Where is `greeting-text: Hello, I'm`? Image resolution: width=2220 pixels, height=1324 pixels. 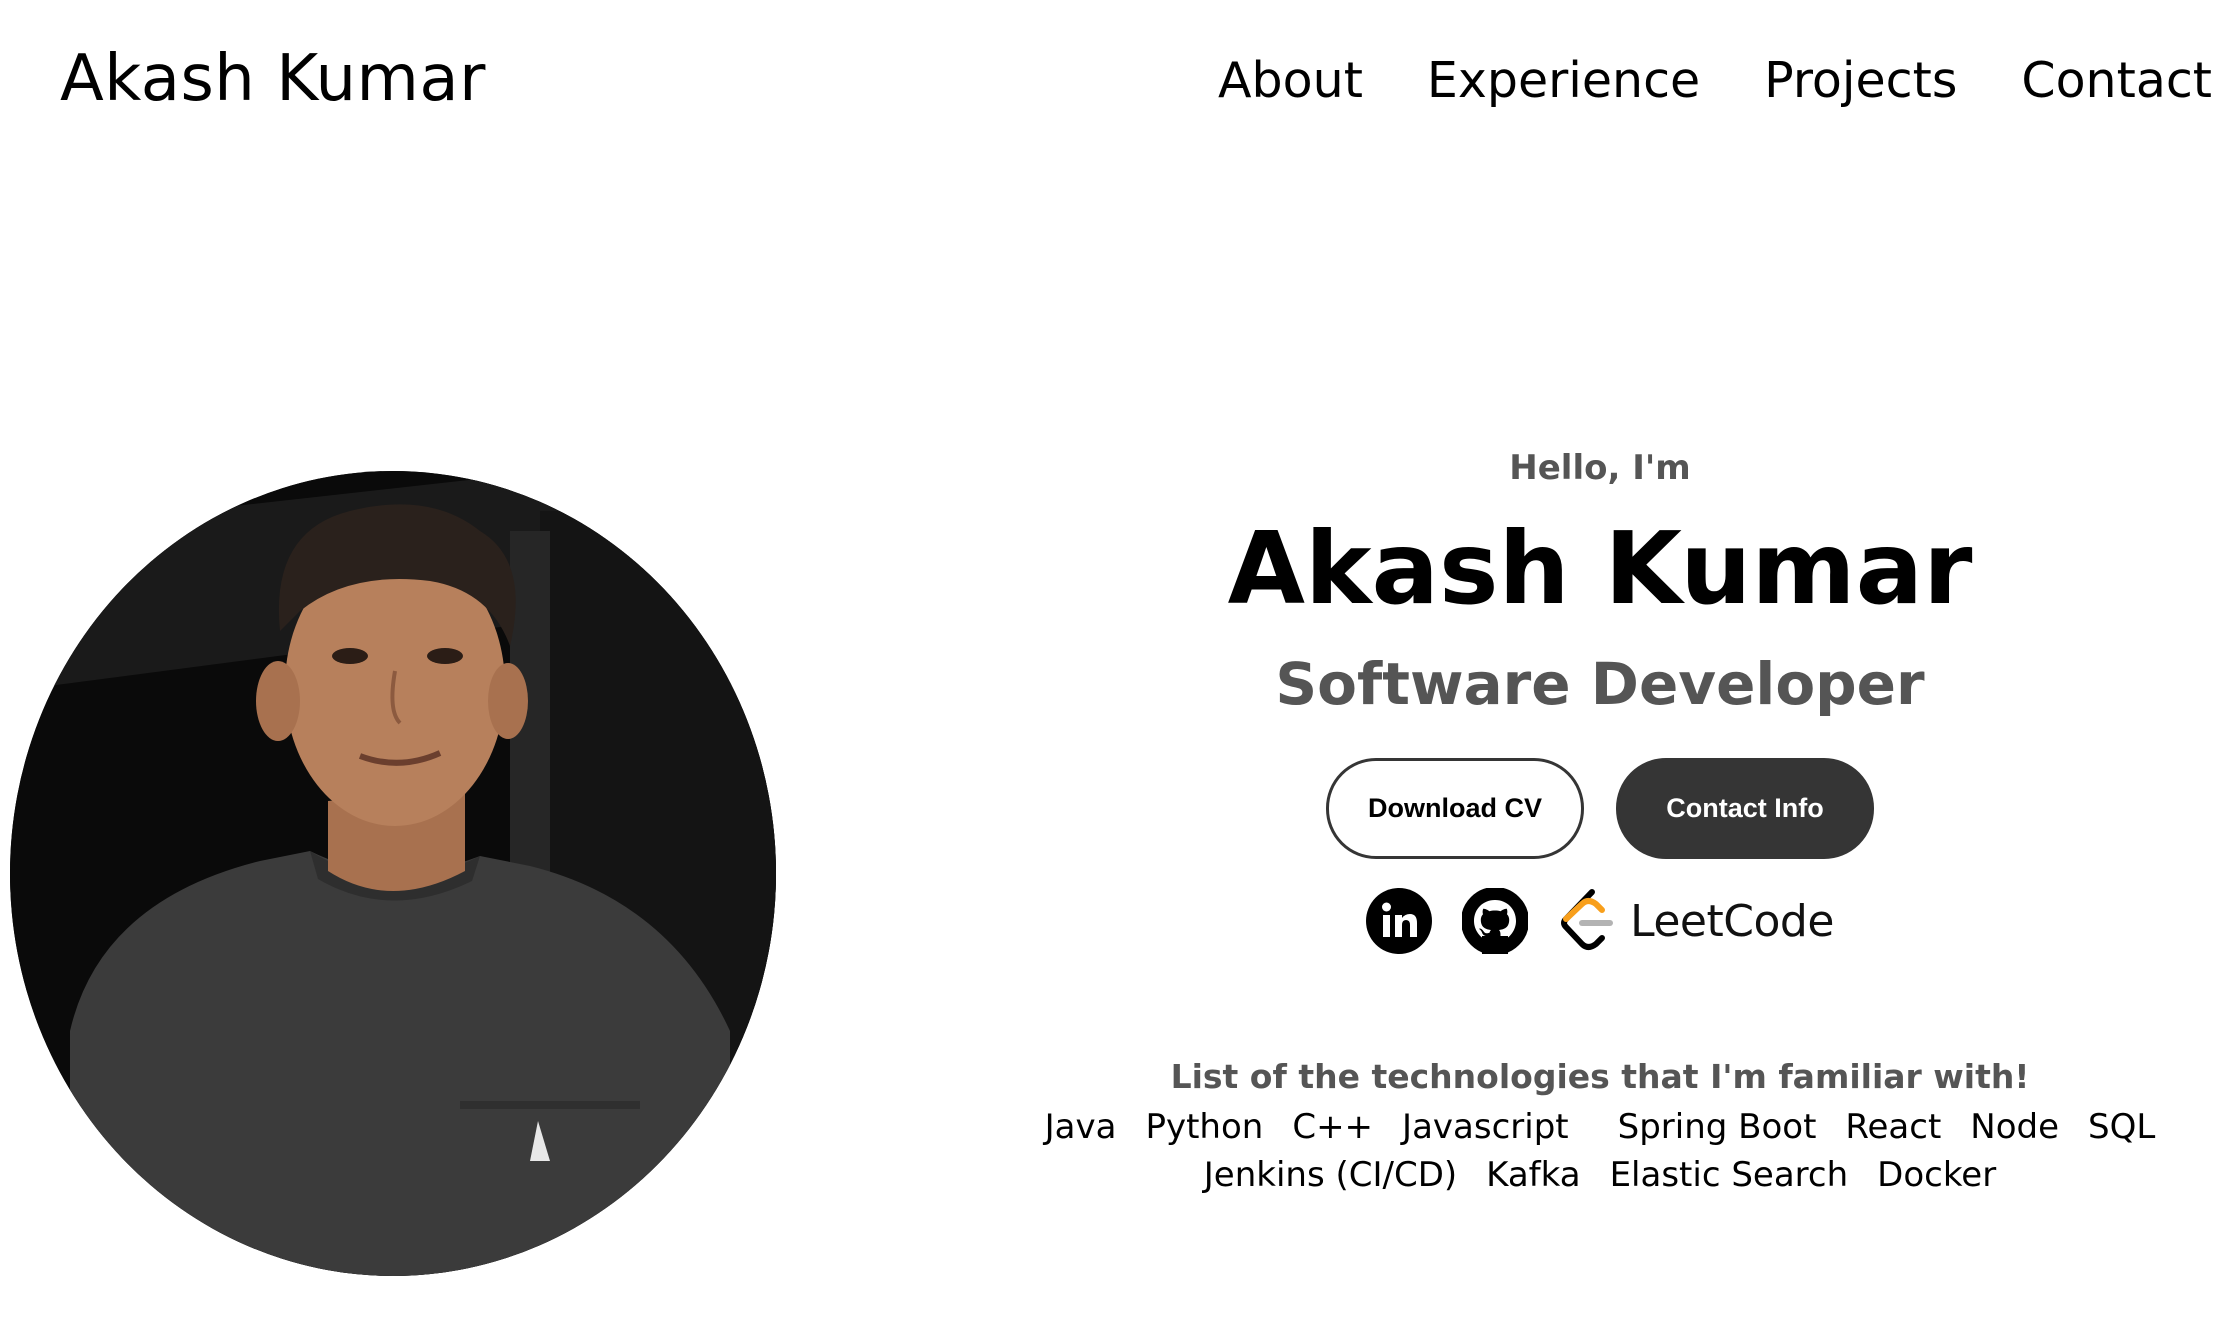
greeting-text: Hello, I'm is located at coordinates (1600, 468).